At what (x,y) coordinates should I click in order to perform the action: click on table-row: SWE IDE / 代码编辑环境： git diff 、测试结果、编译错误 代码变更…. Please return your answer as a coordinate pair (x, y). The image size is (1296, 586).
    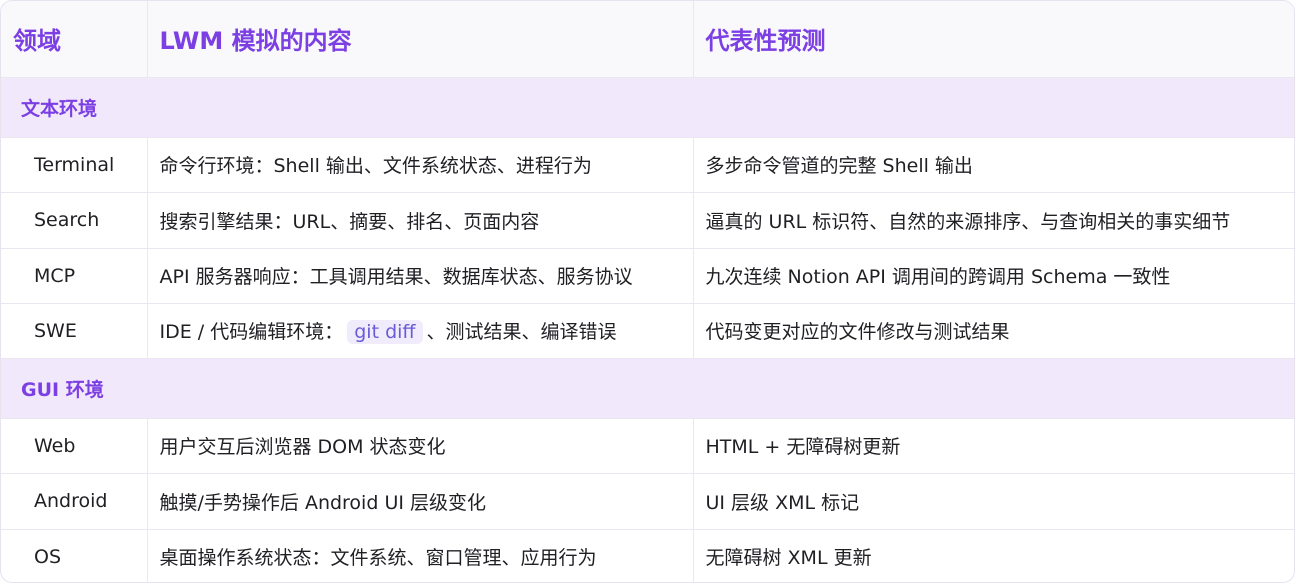
    Looking at the image, I should click on (647, 331).